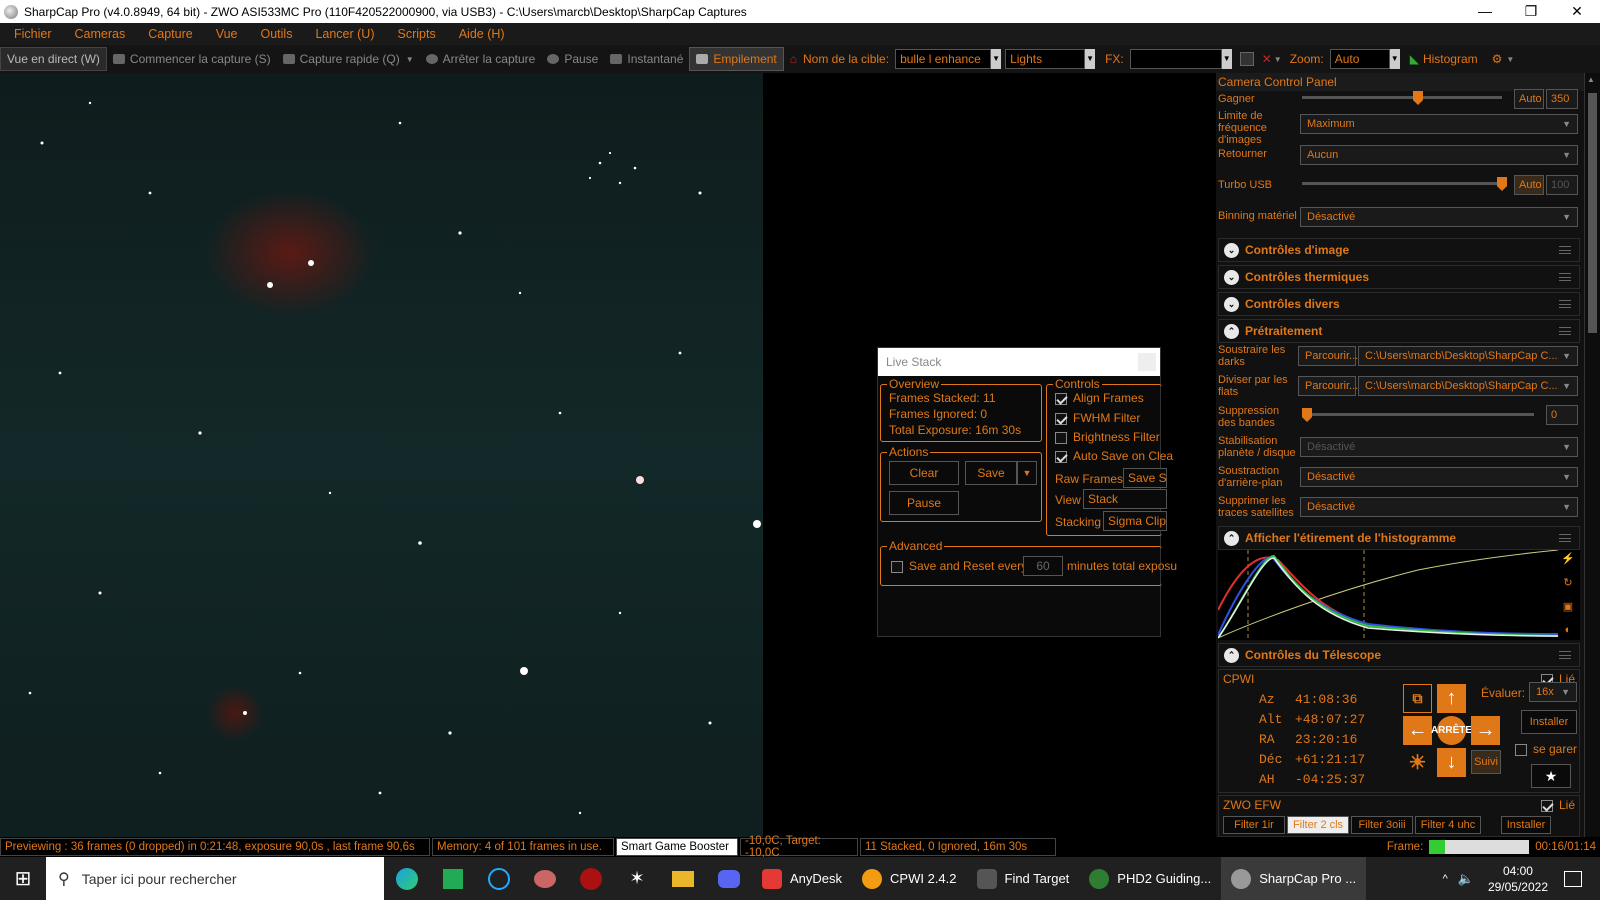 This screenshot has width=1600, height=900. What do you see at coordinates (729, 878) in the screenshot?
I see `discord-icon` at bounding box center [729, 878].